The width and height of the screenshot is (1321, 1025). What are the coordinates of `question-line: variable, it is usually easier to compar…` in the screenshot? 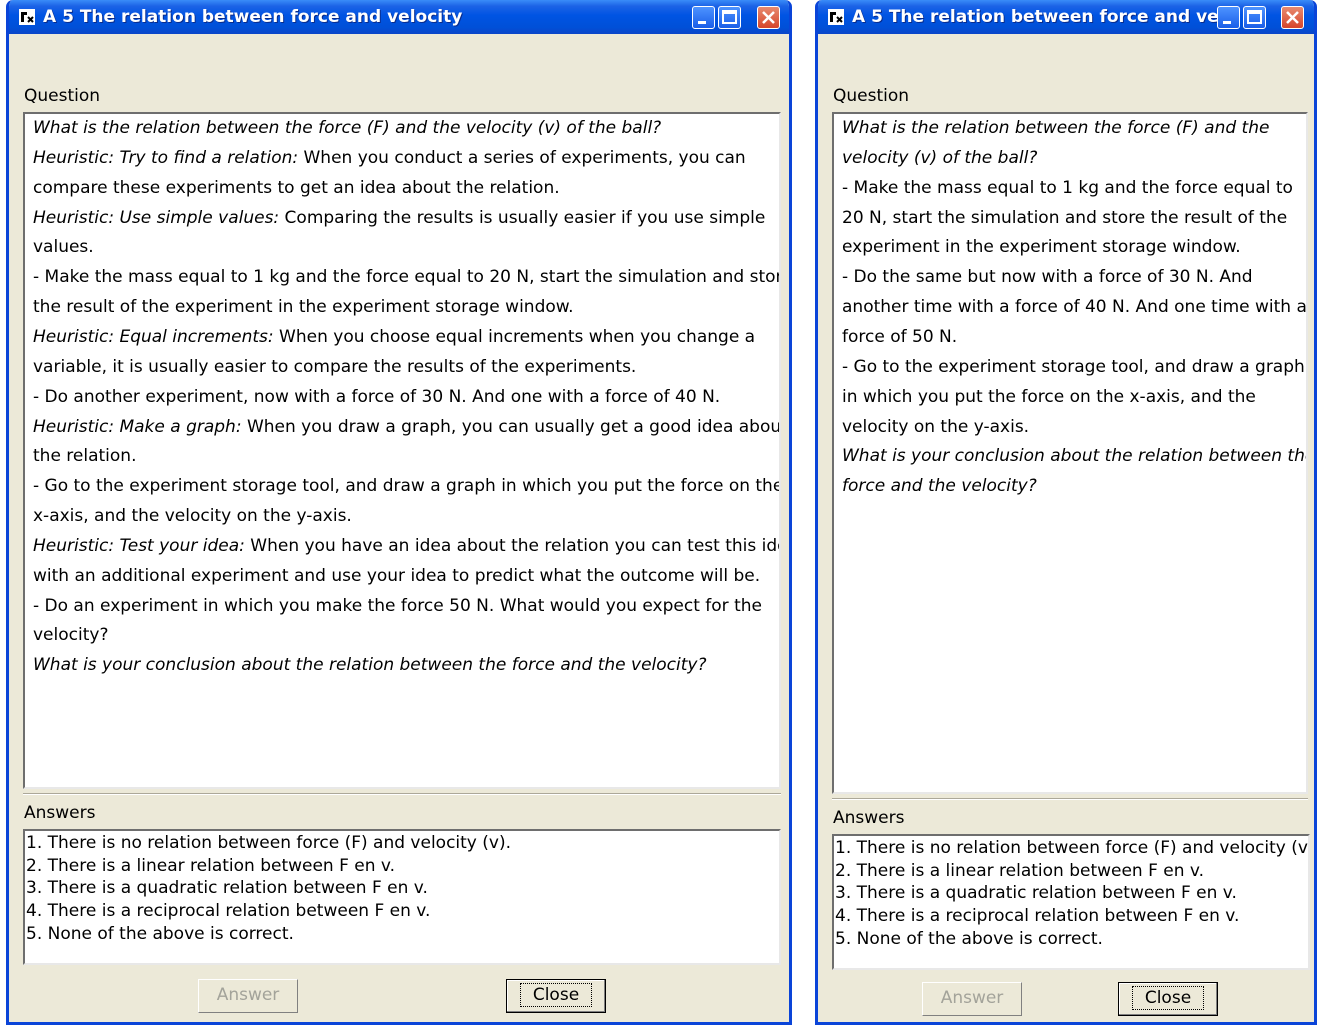 It's located at (334, 367).